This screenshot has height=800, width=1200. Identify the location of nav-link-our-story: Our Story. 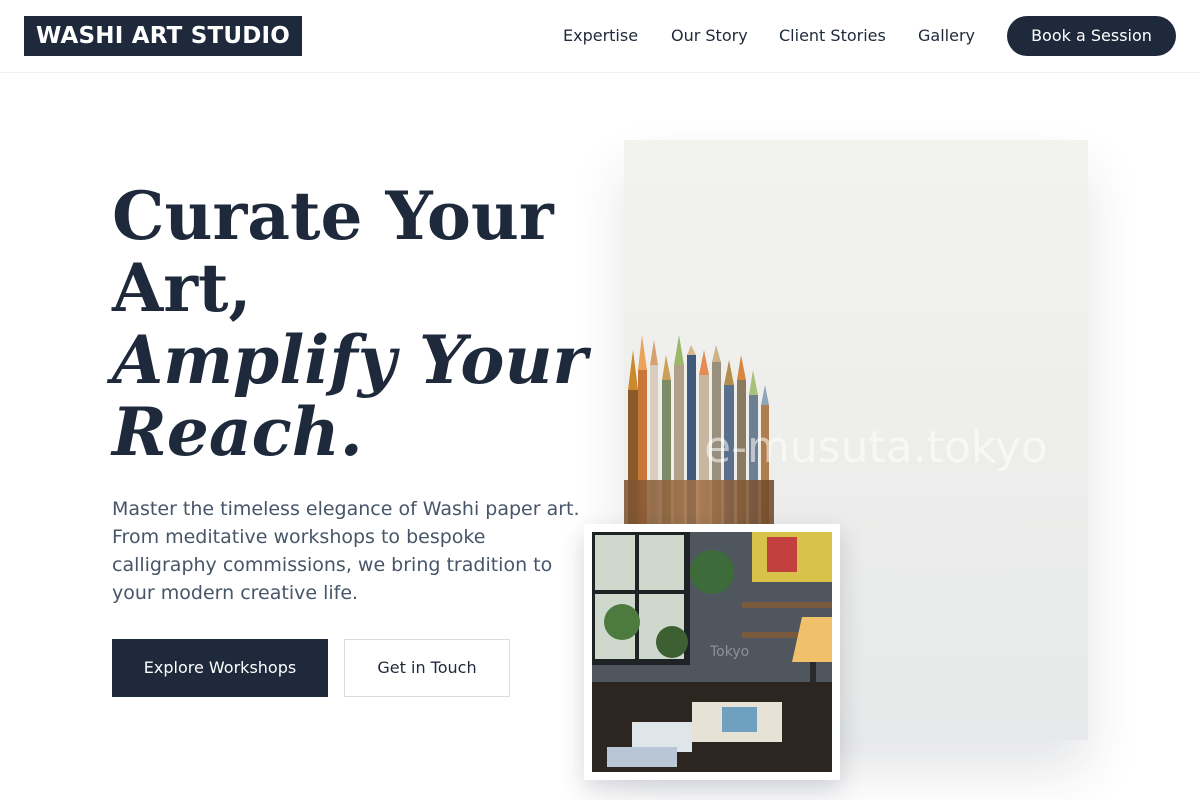
(709, 36).